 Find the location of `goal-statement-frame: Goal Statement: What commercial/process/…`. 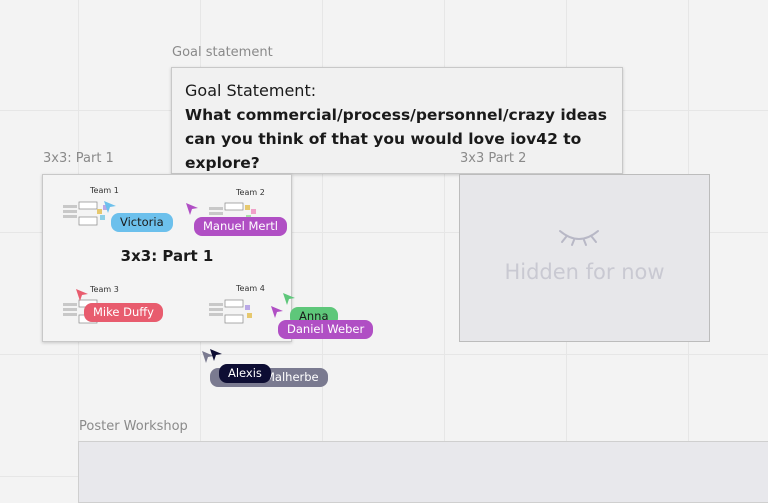

goal-statement-frame: Goal Statement: What commercial/process/… is located at coordinates (397, 120).